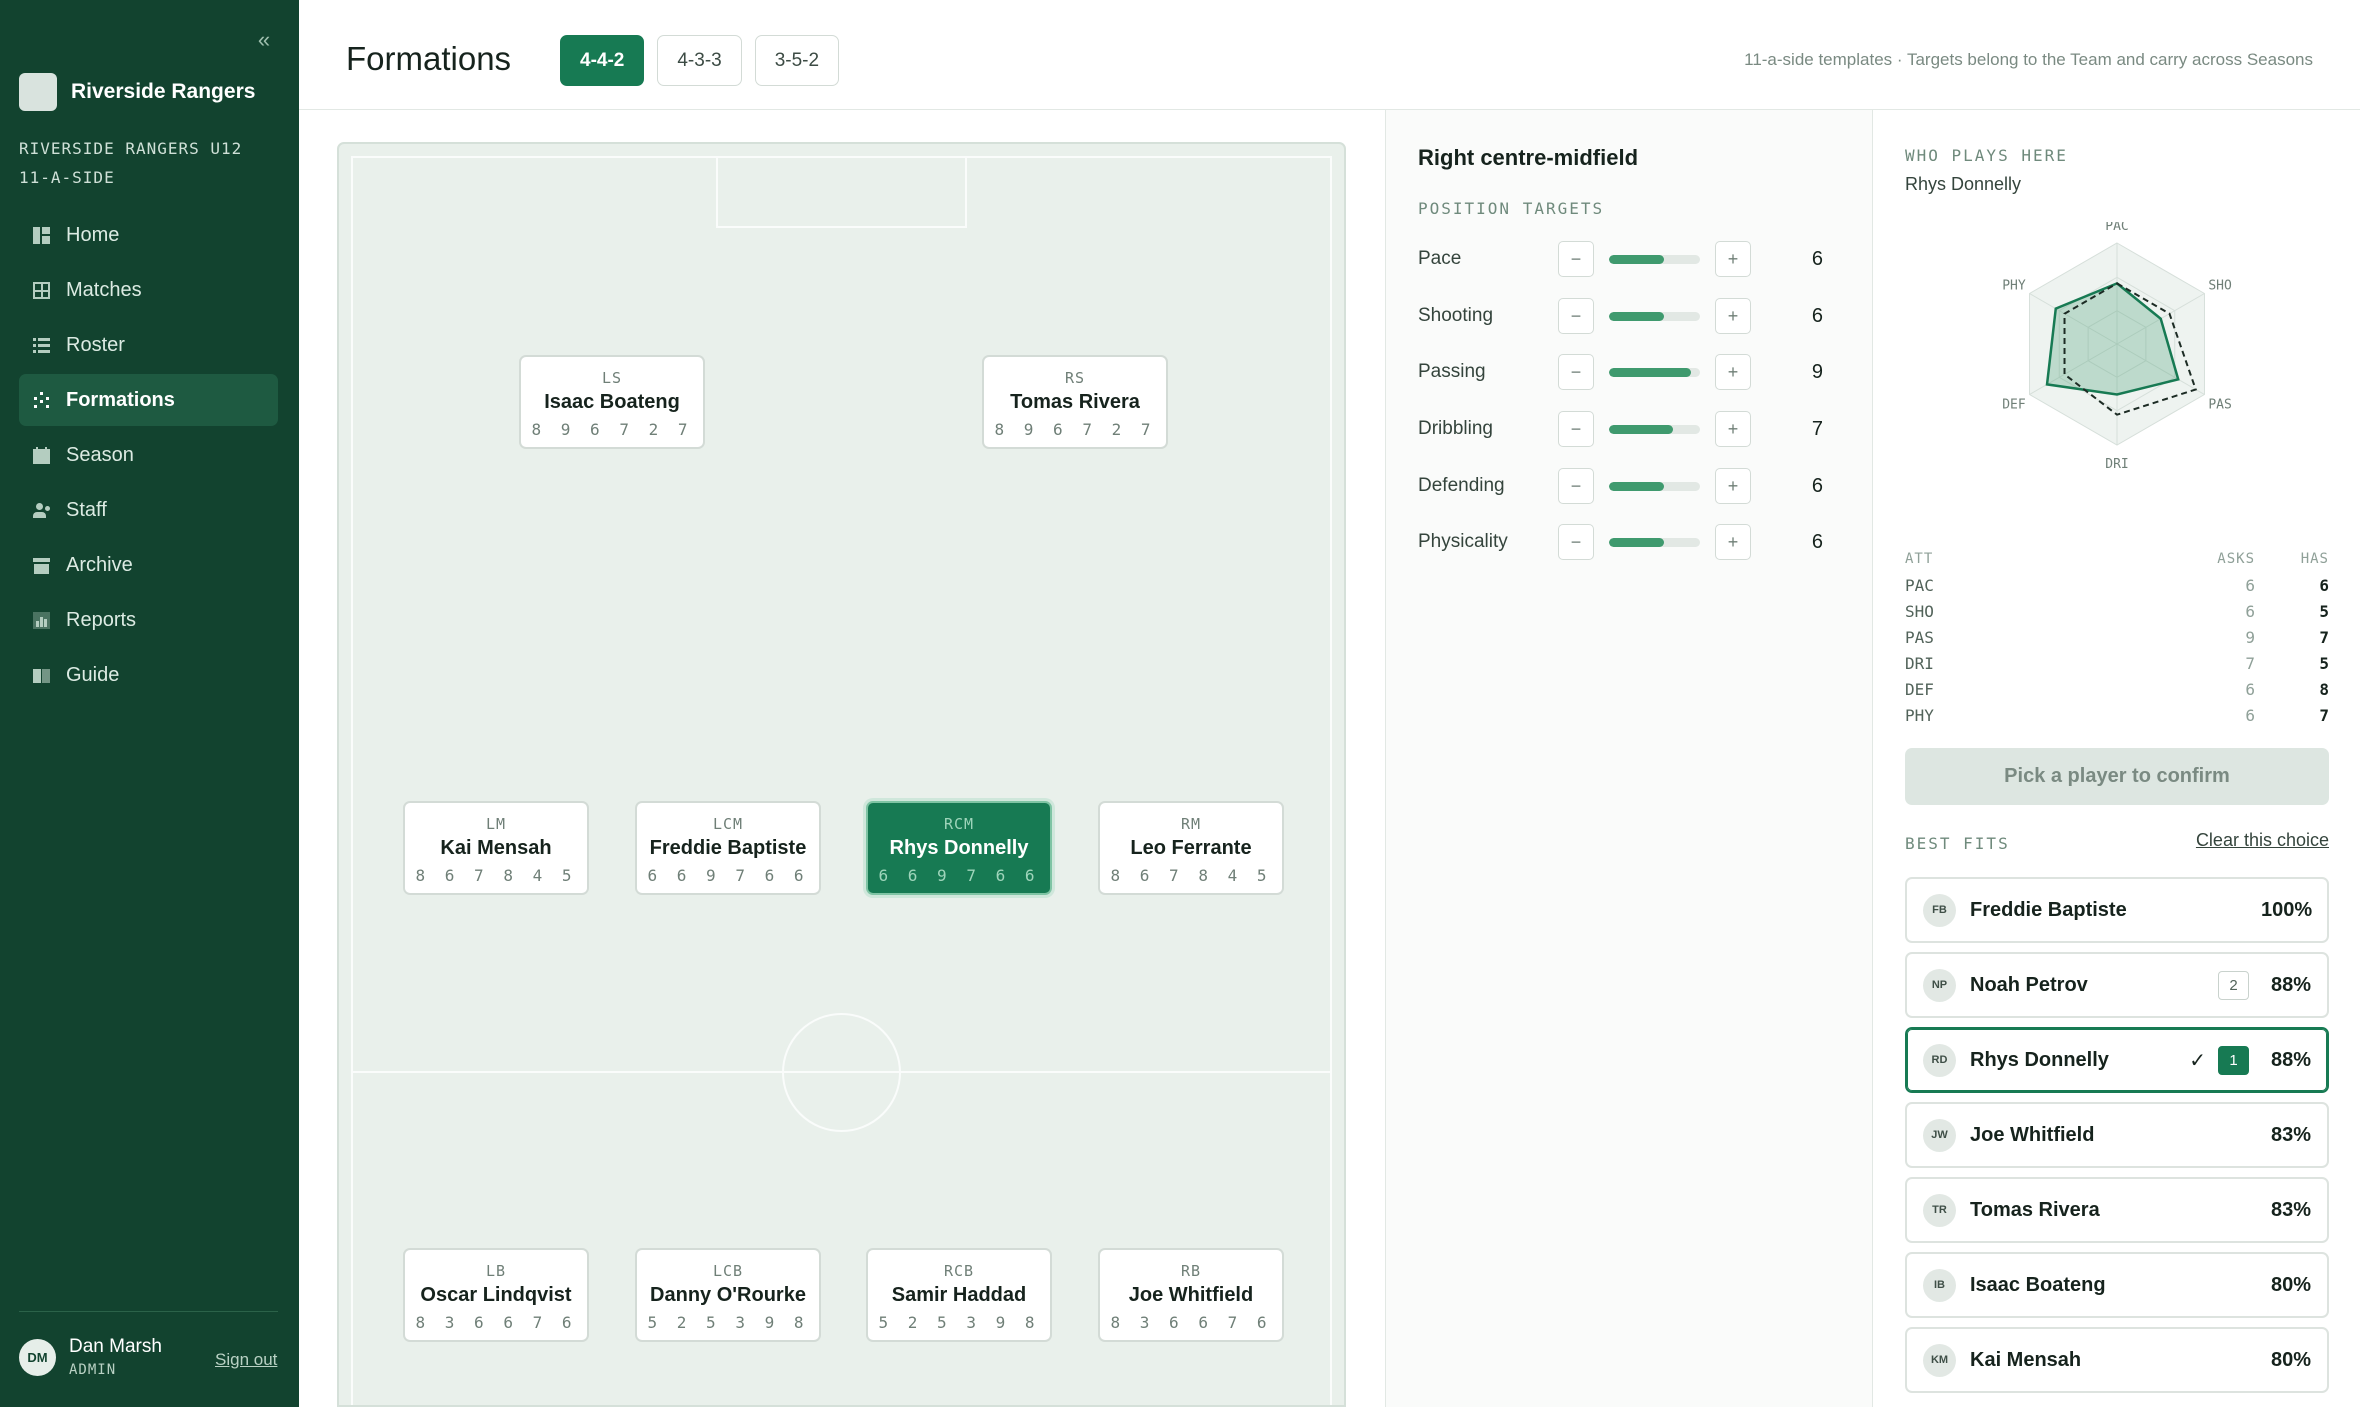 This screenshot has height=1407, width=2360. What do you see at coordinates (1650, 372) in the screenshot?
I see `target-bar-fill` at bounding box center [1650, 372].